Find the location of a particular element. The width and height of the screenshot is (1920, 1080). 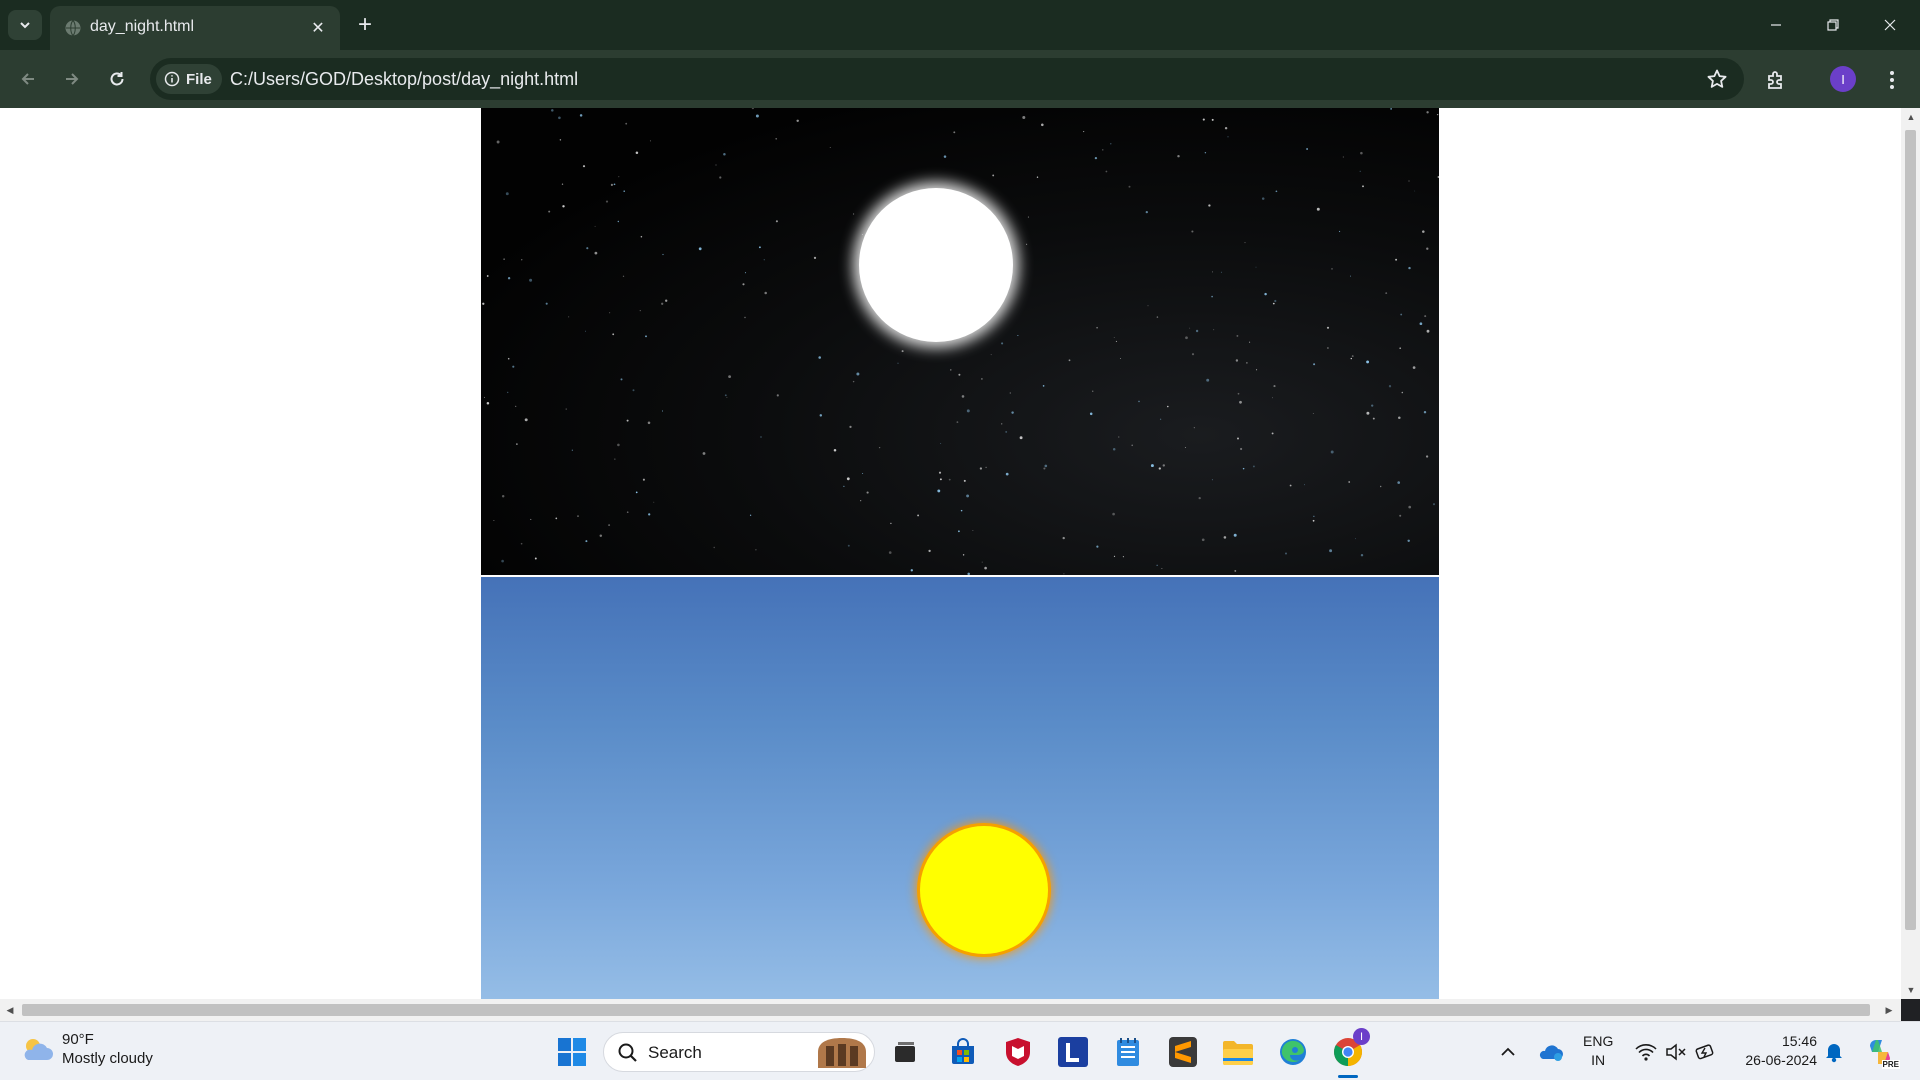

pre-badge: PRE is located at coordinates (1890, 1064).